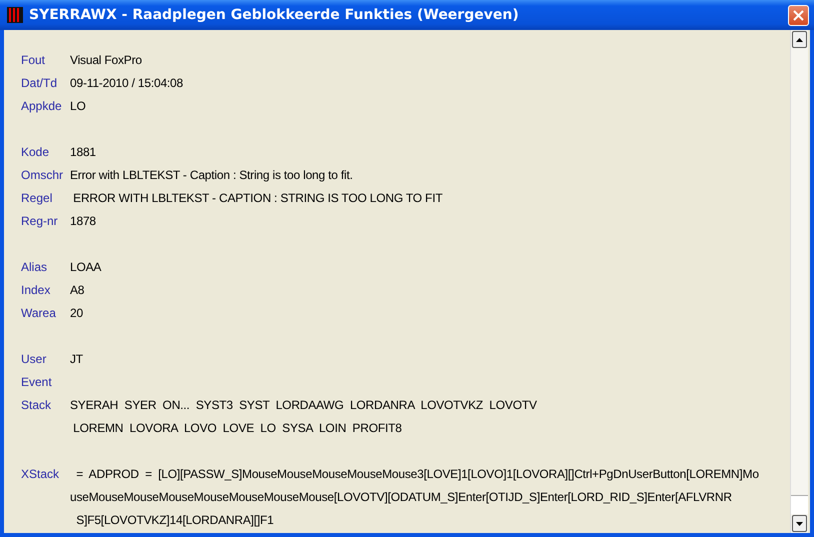  I want to click on field-value: 09-11-2010 / 15:04:08, so click(127, 83).